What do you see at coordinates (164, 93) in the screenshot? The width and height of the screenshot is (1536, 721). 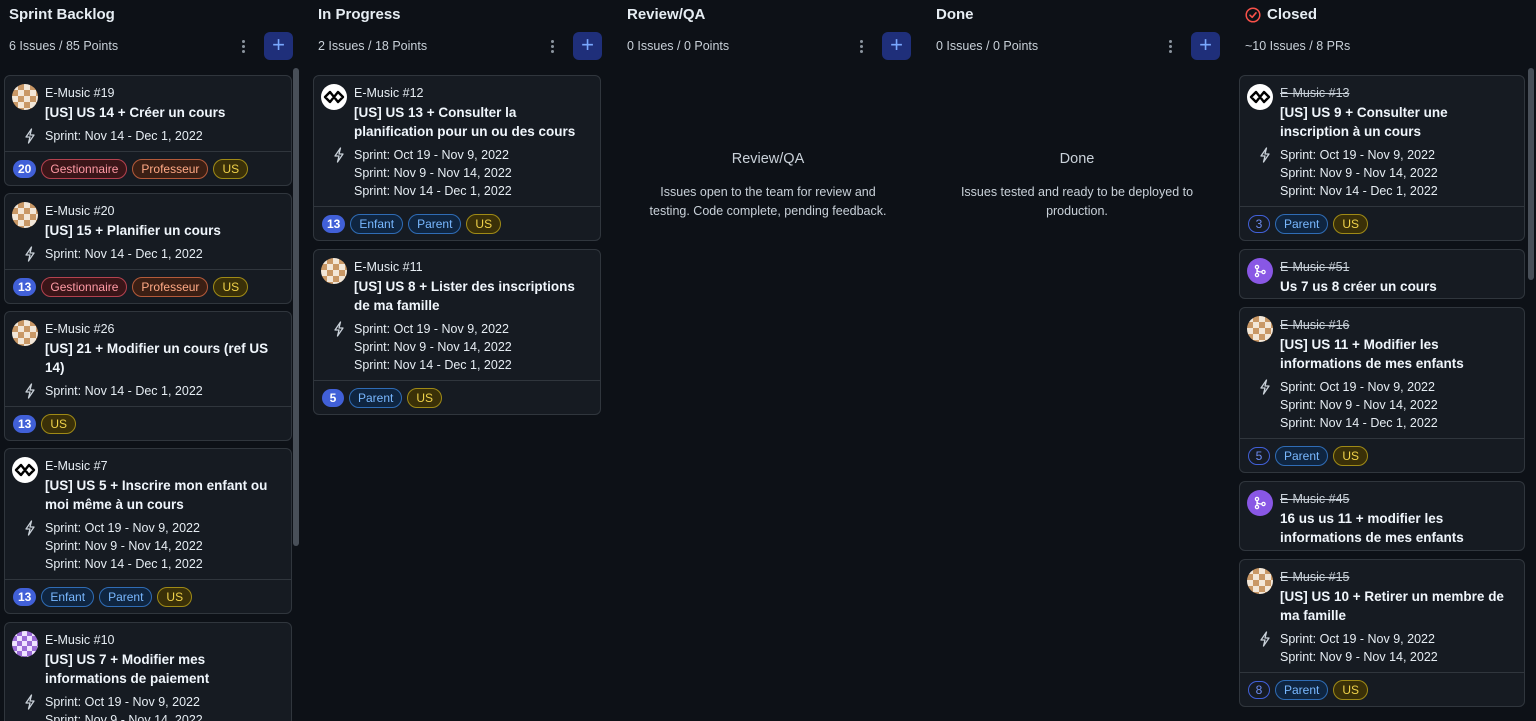 I see `issue-reference: E-Music #19` at bounding box center [164, 93].